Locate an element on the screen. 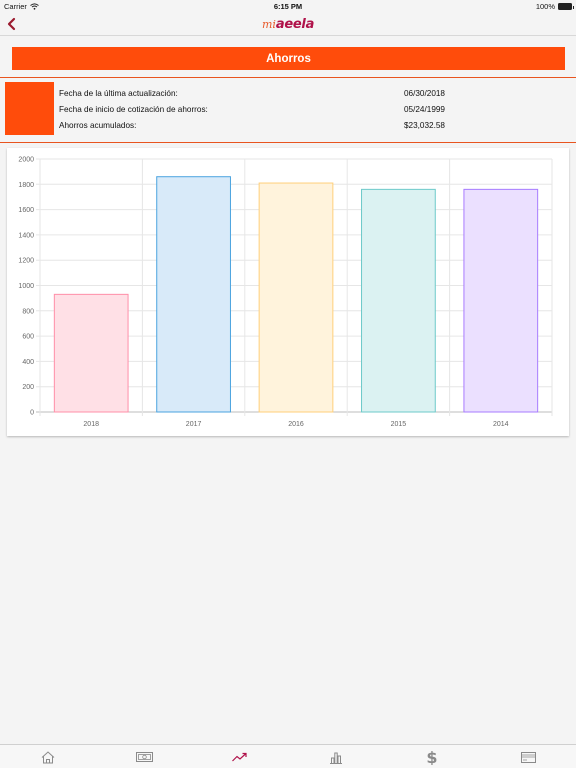 The height and width of the screenshot is (768, 576). tab-savings is located at coordinates (240, 757).